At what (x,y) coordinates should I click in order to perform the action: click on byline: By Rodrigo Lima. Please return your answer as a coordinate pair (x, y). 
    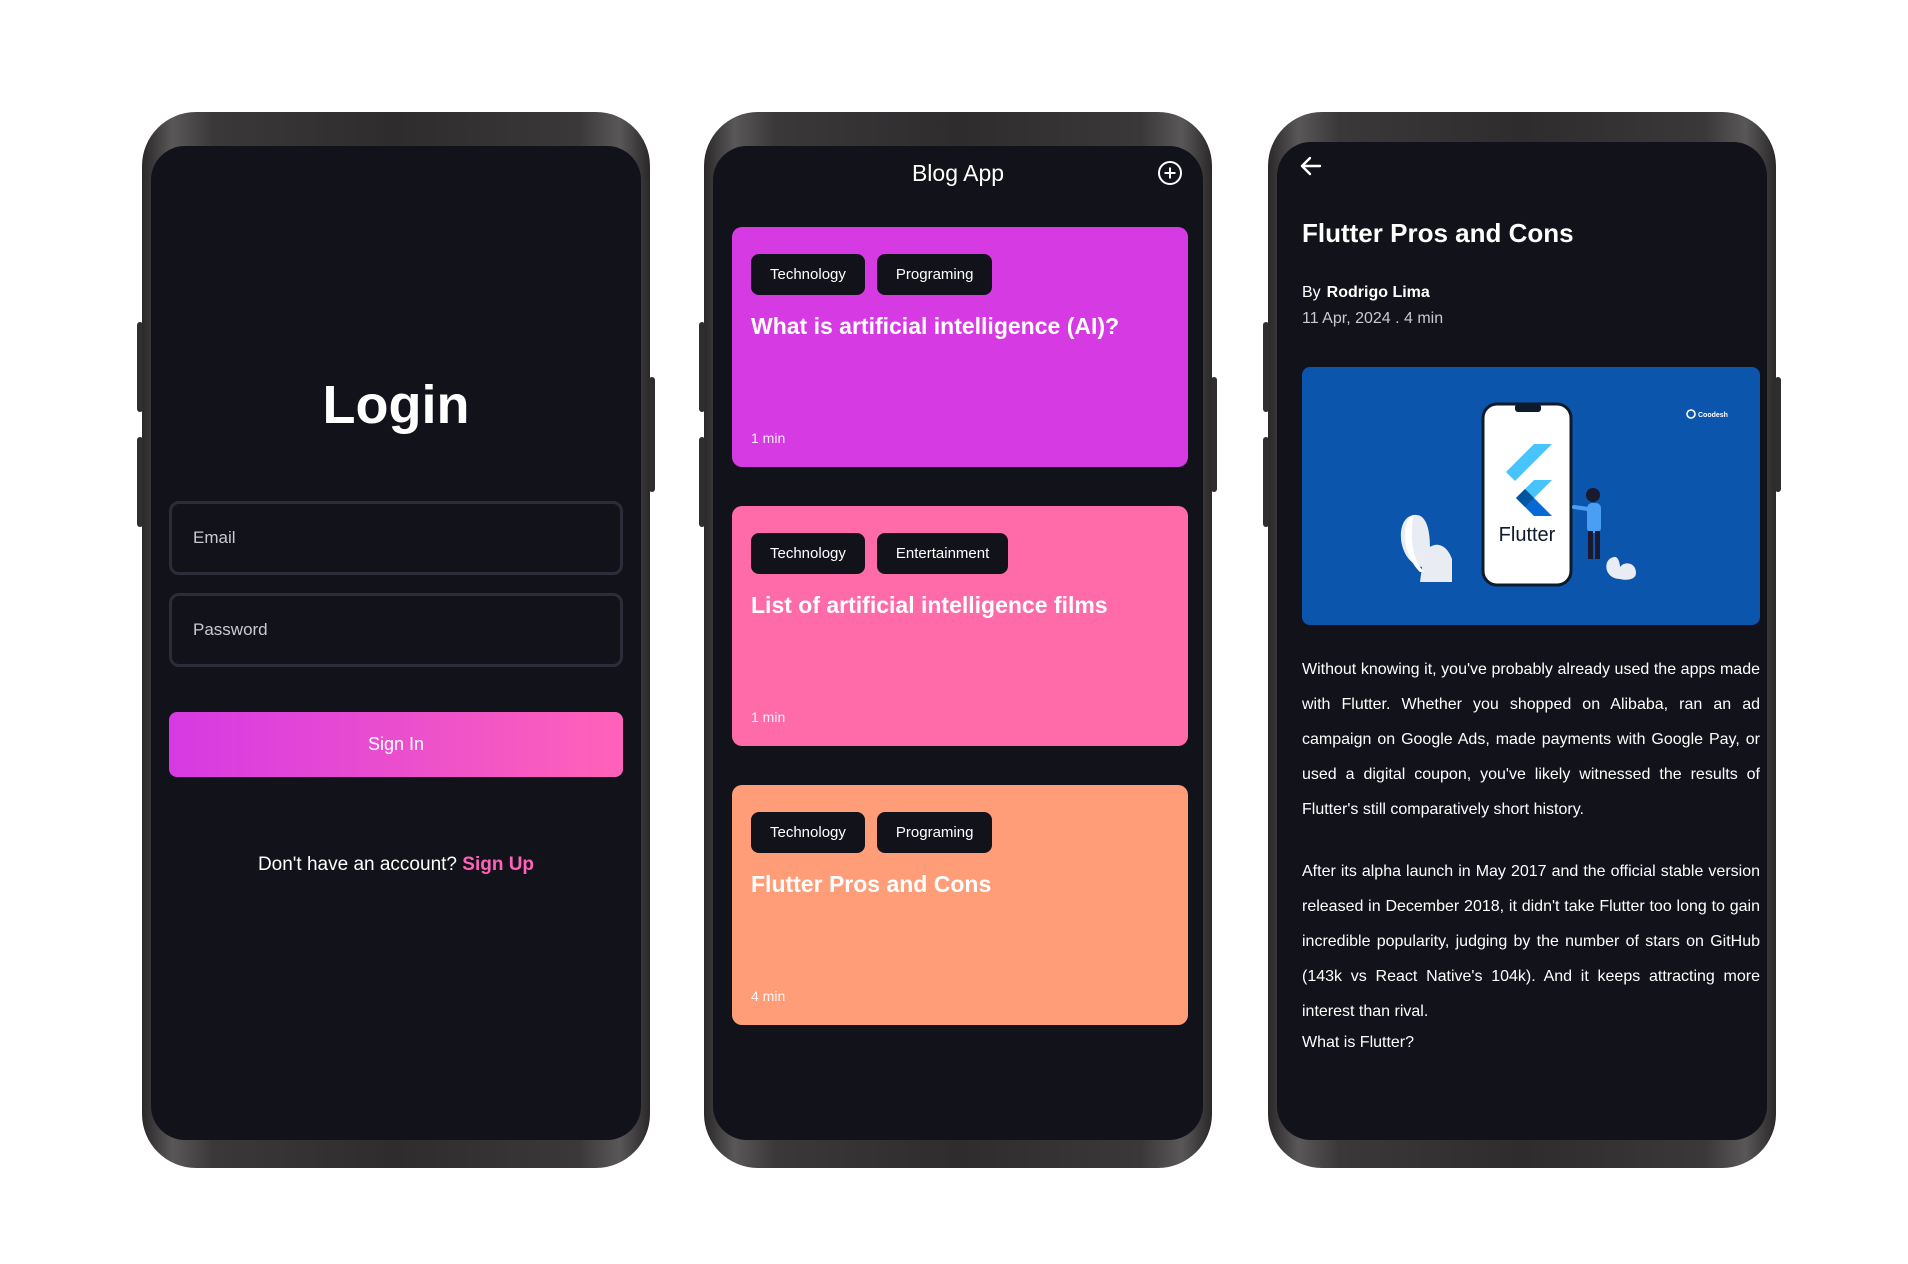
    Looking at the image, I should click on (1366, 293).